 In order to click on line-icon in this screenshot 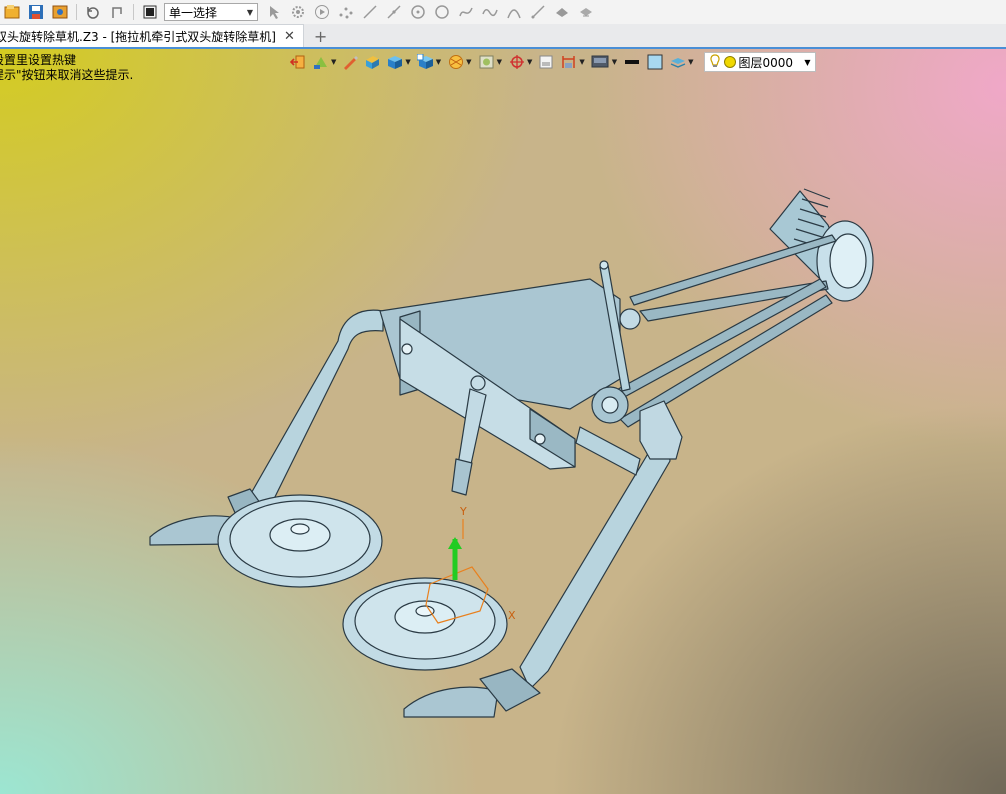, I will do `click(370, 12)`.